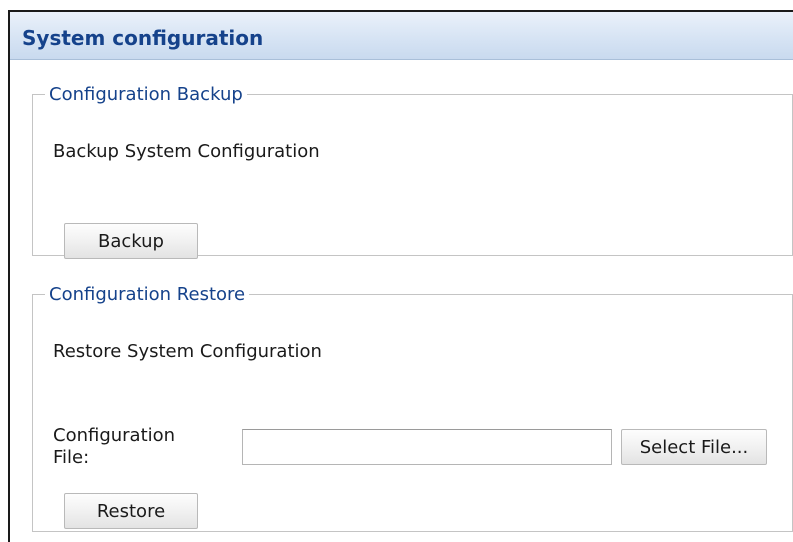 The width and height of the screenshot is (793, 542). I want to click on configuration-file-label-line2: File:, so click(71, 457).